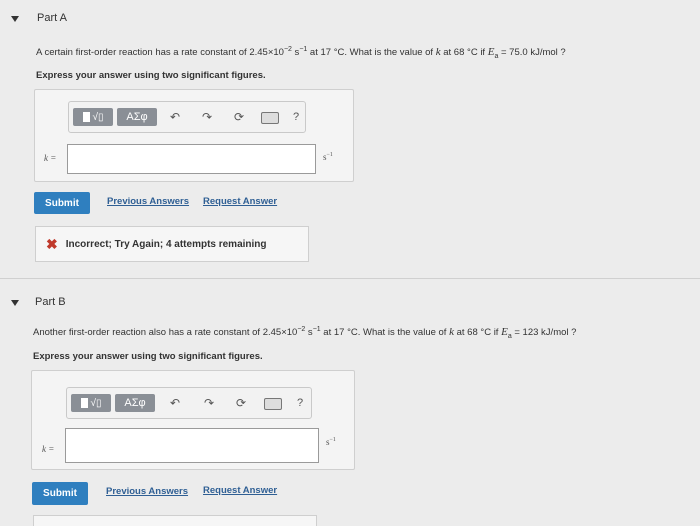 Image resolution: width=700 pixels, height=526 pixels. What do you see at coordinates (52, 243) in the screenshot?
I see `x-mark-icon: ✖` at bounding box center [52, 243].